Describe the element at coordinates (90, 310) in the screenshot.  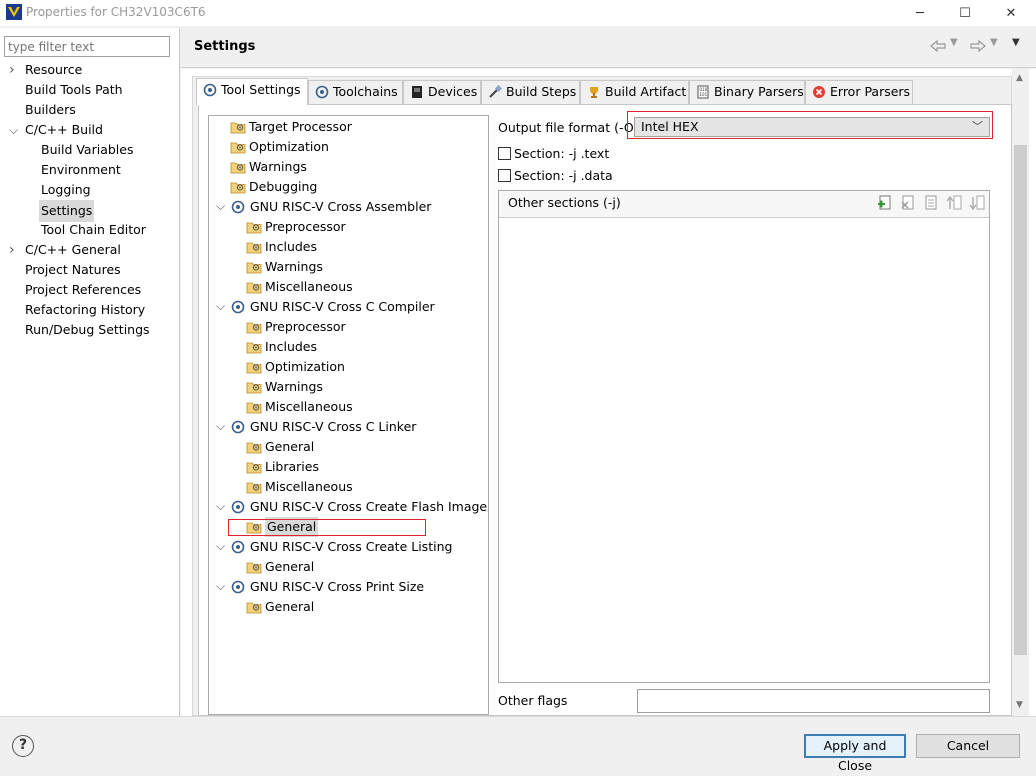
I see `nav-item-refactoring-history: Refactoring History` at that location.